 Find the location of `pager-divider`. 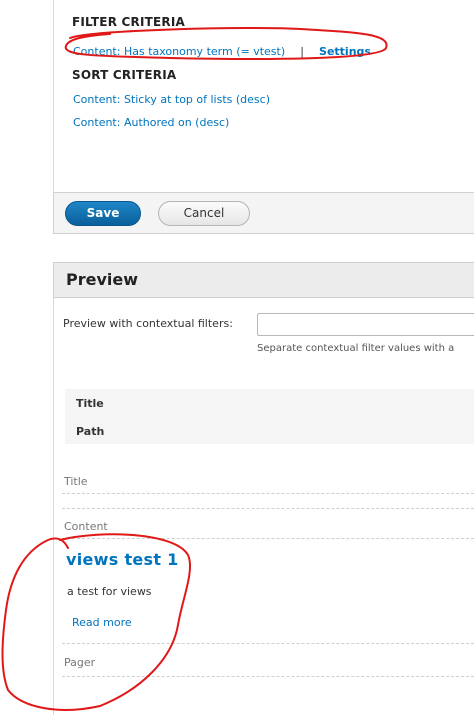

pager-divider is located at coordinates (268, 676).